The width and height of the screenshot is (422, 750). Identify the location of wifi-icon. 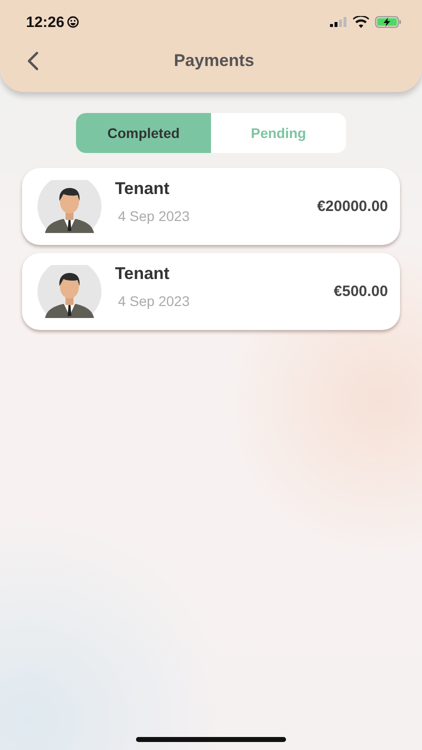
(361, 22).